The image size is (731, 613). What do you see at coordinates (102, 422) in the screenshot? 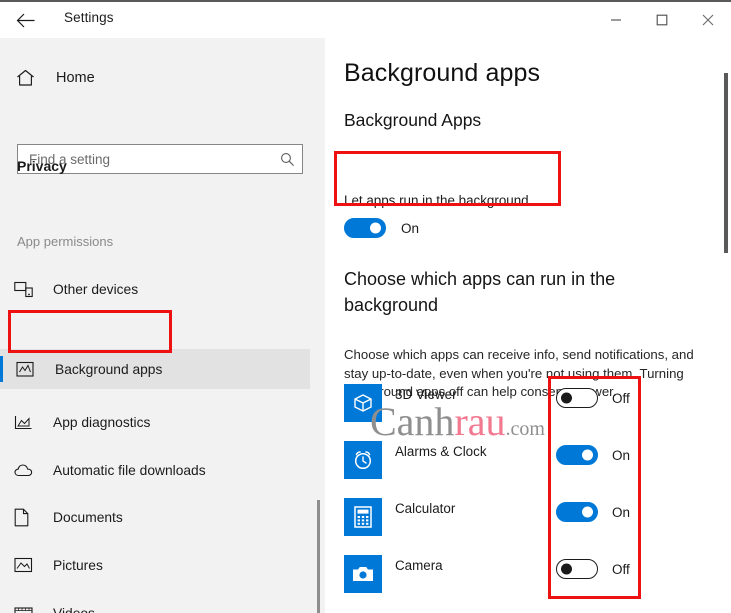
I see `sidebar-item-label: App diagnostics` at bounding box center [102, 422].